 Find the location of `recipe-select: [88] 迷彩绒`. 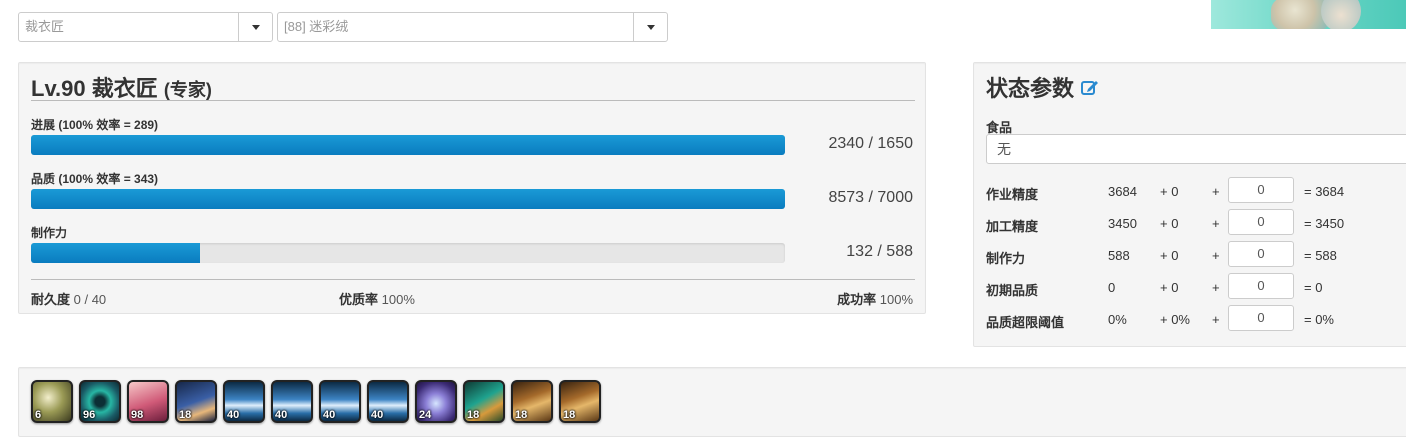

recipe-select: [88] 迷彩绒 is located at coordinates (472, 27).